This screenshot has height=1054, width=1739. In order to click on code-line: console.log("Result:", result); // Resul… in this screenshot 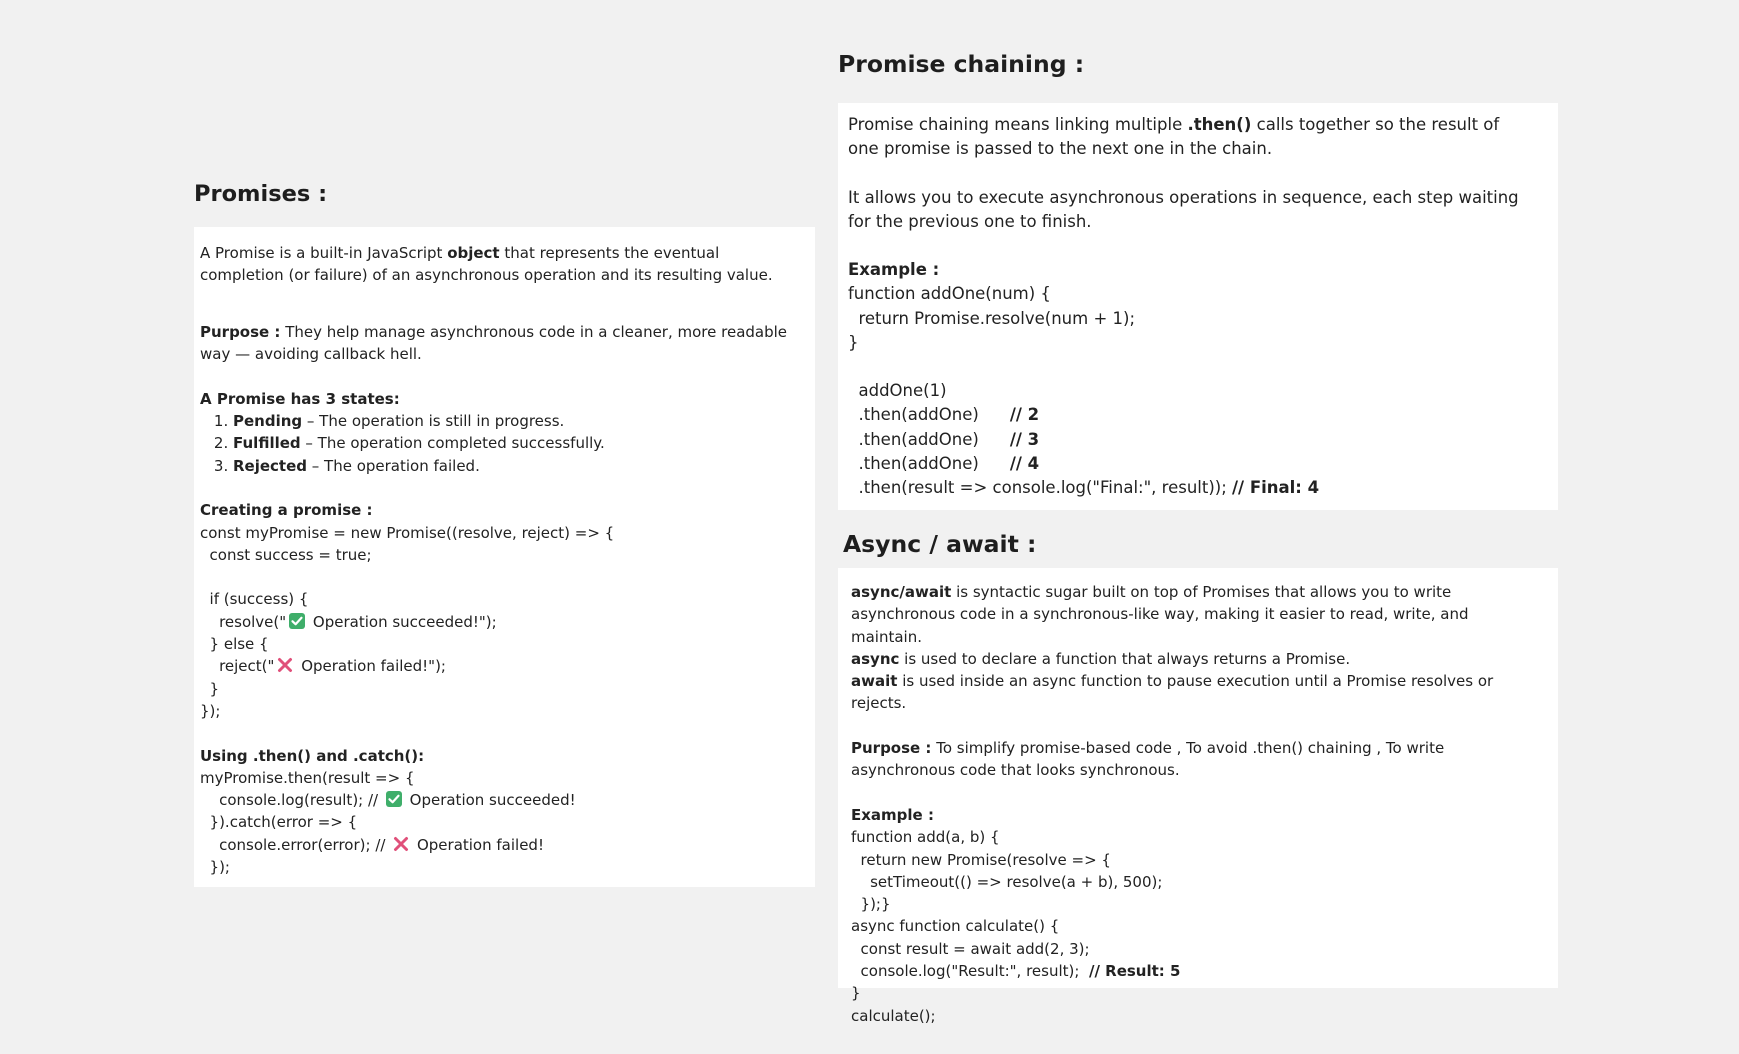, I will do `click(1016, 971)`.